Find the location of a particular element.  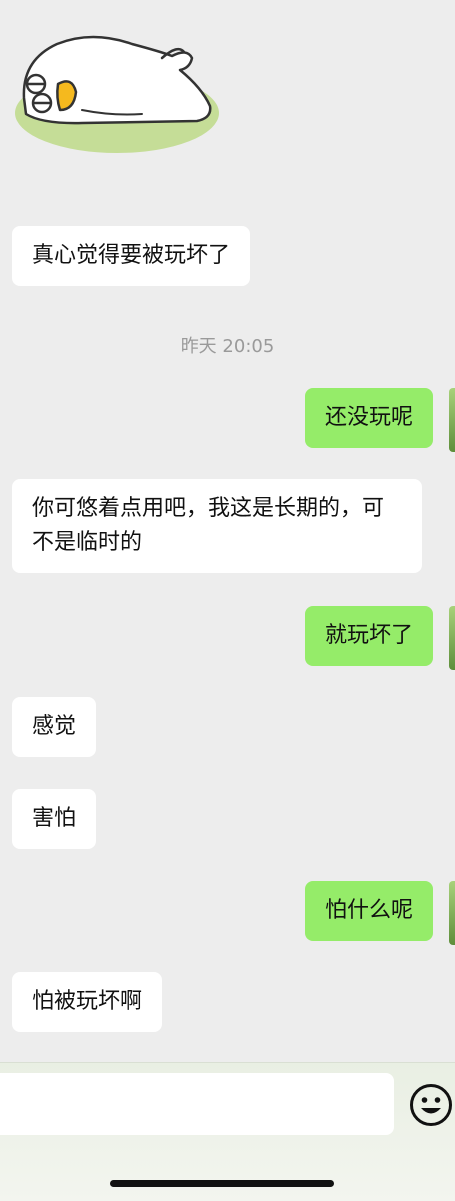

message-text: 怕被玩坏啊 is located at coordinates (87, 1001).